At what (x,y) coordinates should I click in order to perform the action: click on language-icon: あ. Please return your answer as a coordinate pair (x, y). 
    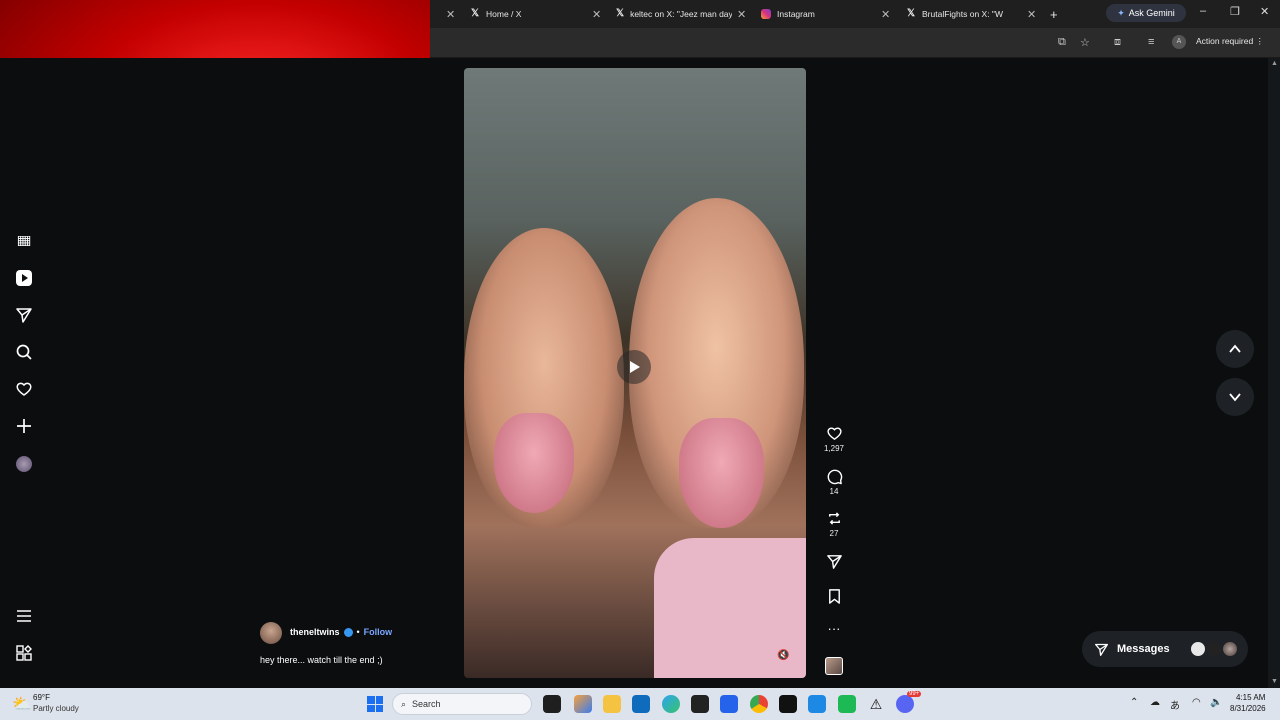
    Looking at the image, I should click on (1175, 704).